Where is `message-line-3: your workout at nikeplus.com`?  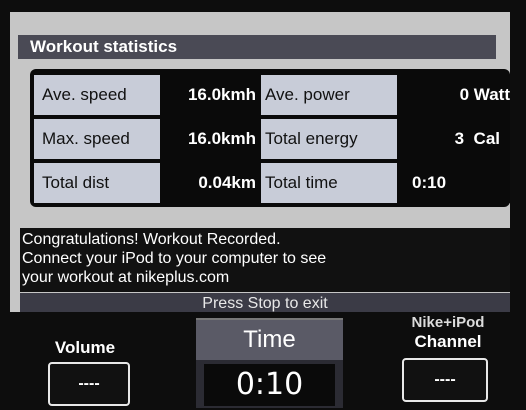
message-line-3: your workout at nikeplus.com is located at coordinates (126, 277).